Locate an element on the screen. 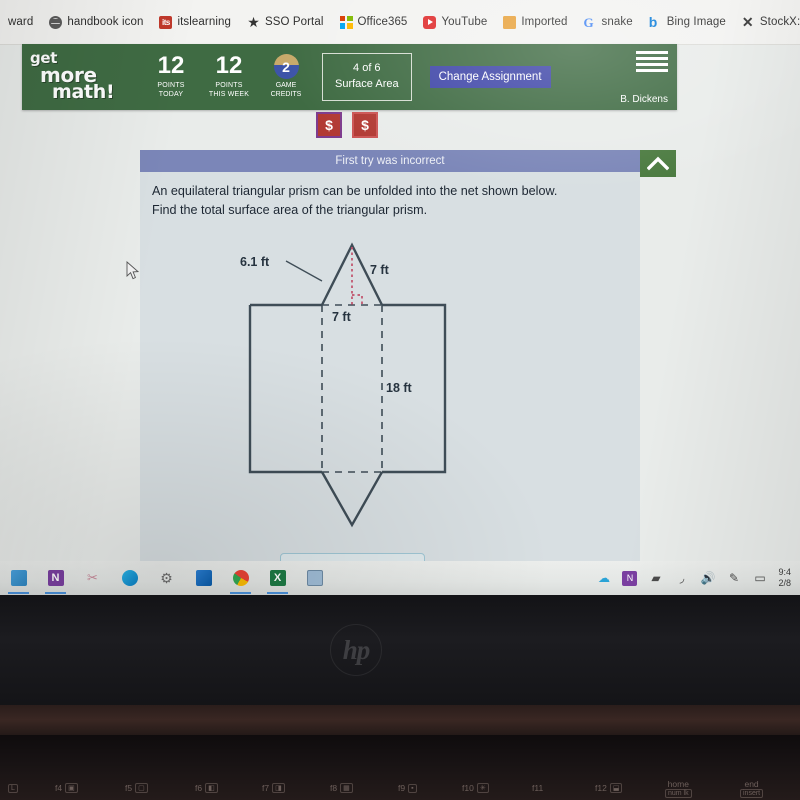  key-f8: f8 ▦ is located at coordinates (341, 788).